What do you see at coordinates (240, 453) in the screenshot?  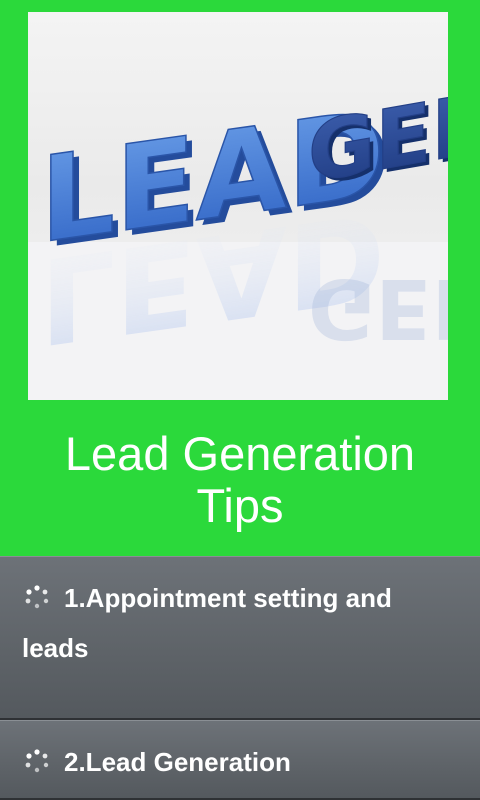 I see `page-title-line-1: Lead Generation` at bounding box center [240, 453].